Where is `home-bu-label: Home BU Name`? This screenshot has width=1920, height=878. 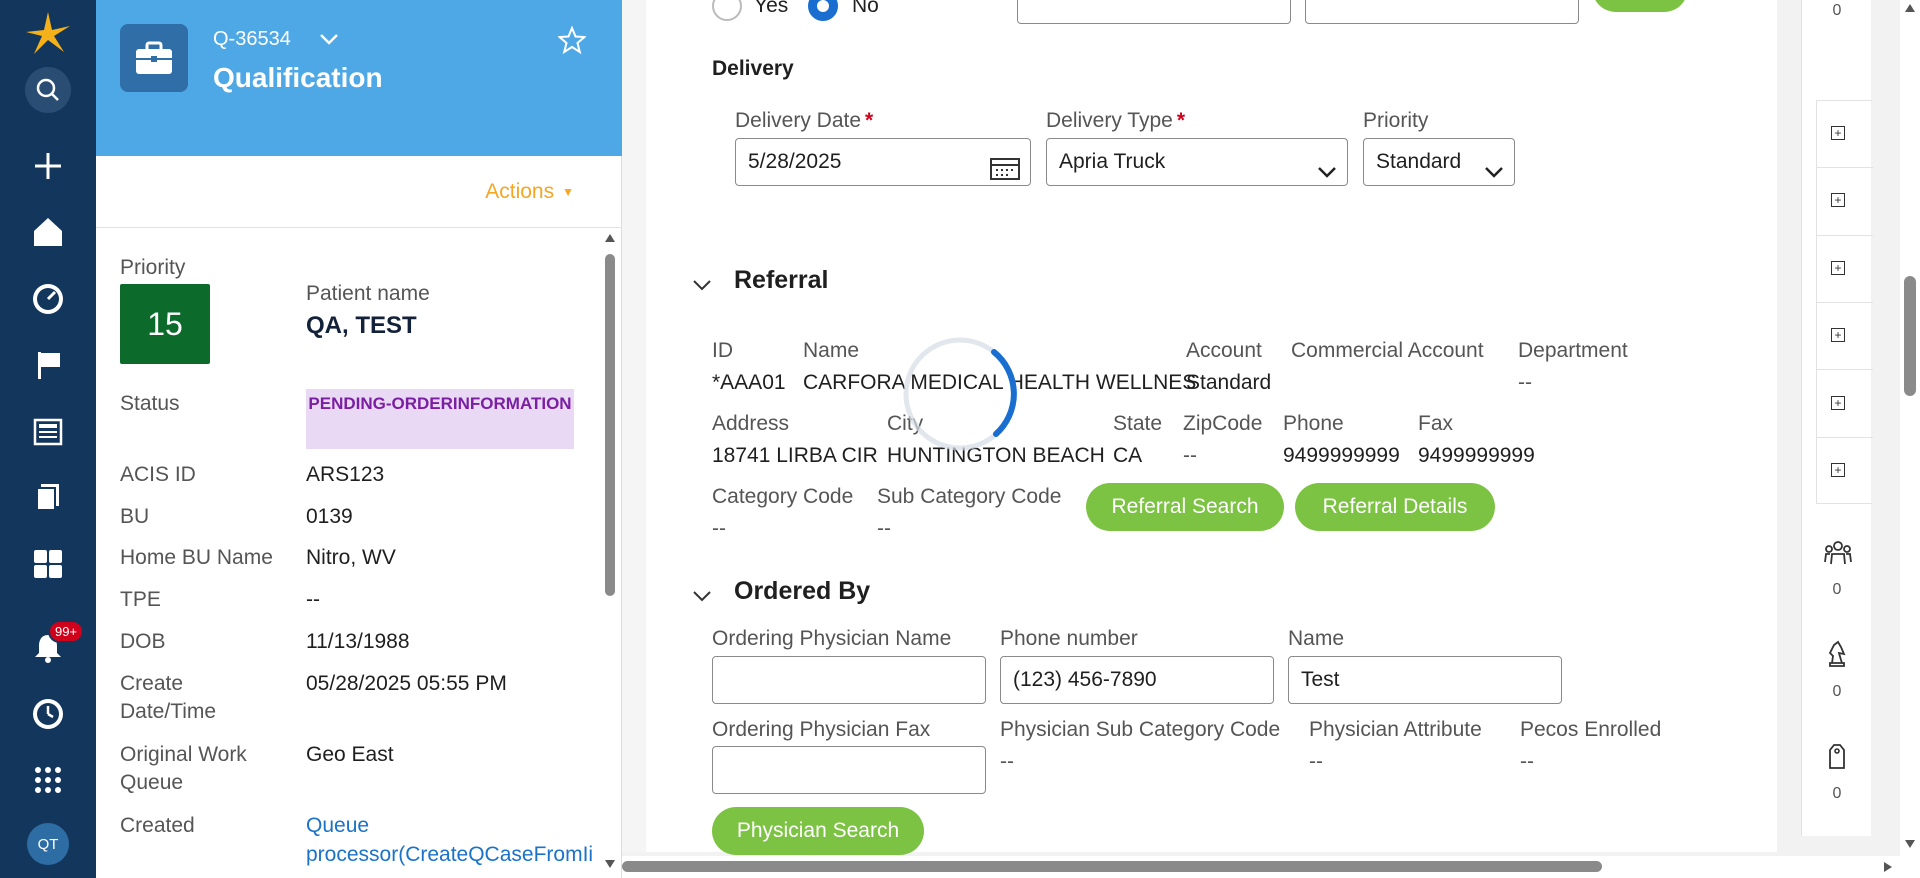
home-bu-label: Home BU Name is located at coordinates (196, 557).